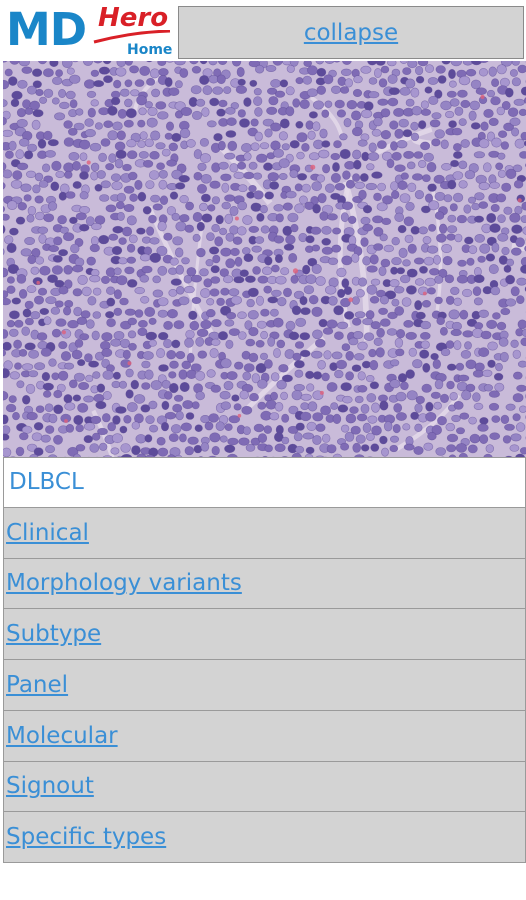  Describe the element at coordinates (124, 583) in the screenshot. I see `menu-item-label: Morphology variants` at that location.